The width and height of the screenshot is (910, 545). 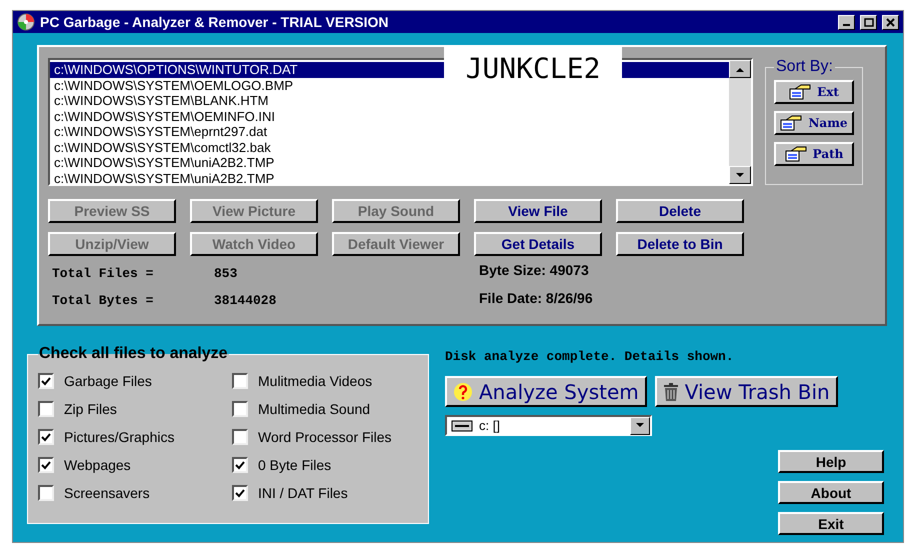 I want to click on file-detail: Byte Size: 49073, so click(x=534, y=270).